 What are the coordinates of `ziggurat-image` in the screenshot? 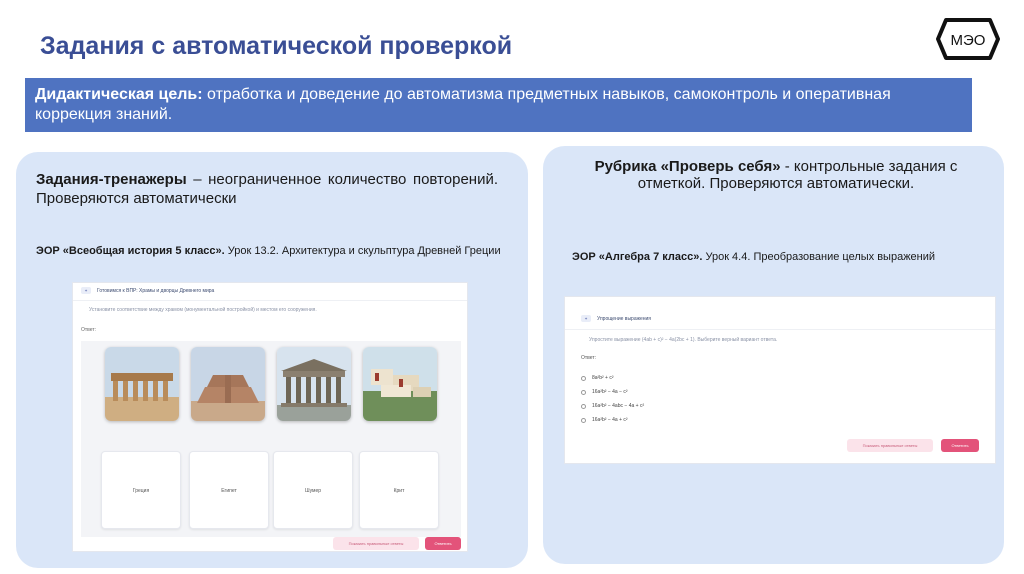 It's located at (228, 384).